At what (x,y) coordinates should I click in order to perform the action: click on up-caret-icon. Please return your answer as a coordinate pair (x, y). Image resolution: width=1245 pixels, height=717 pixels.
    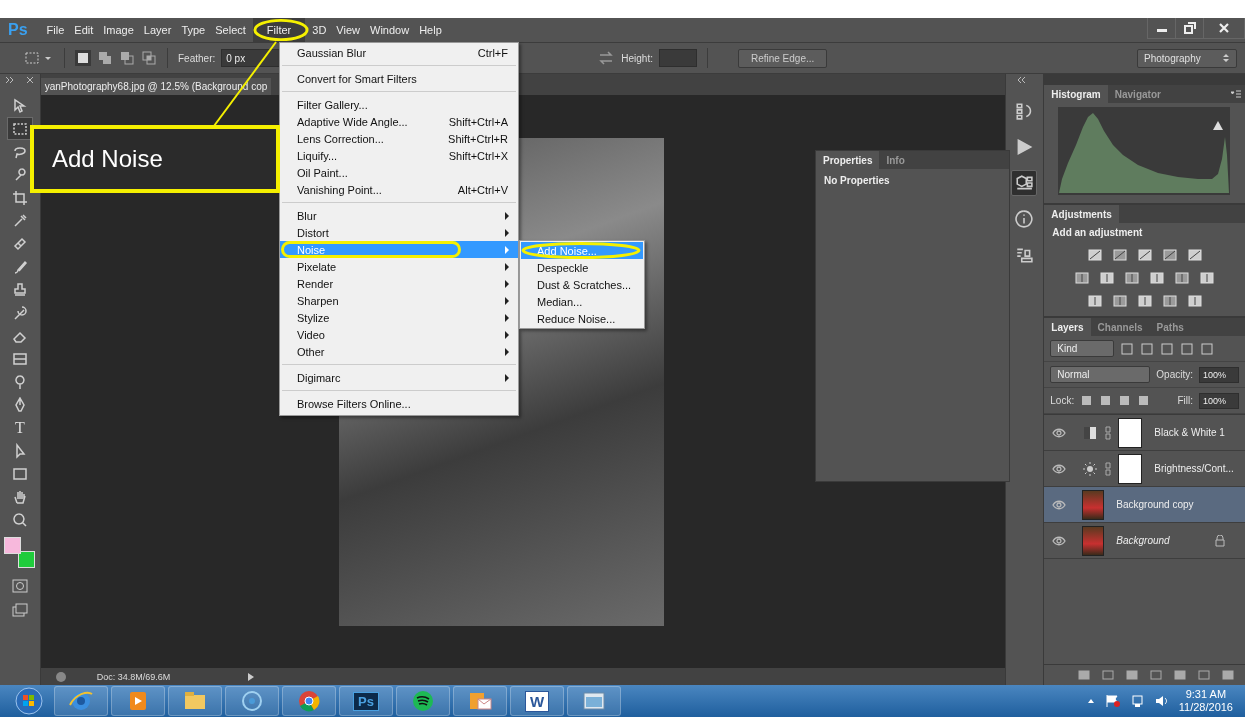
    Looking at the image, I should click on (1090, 701).